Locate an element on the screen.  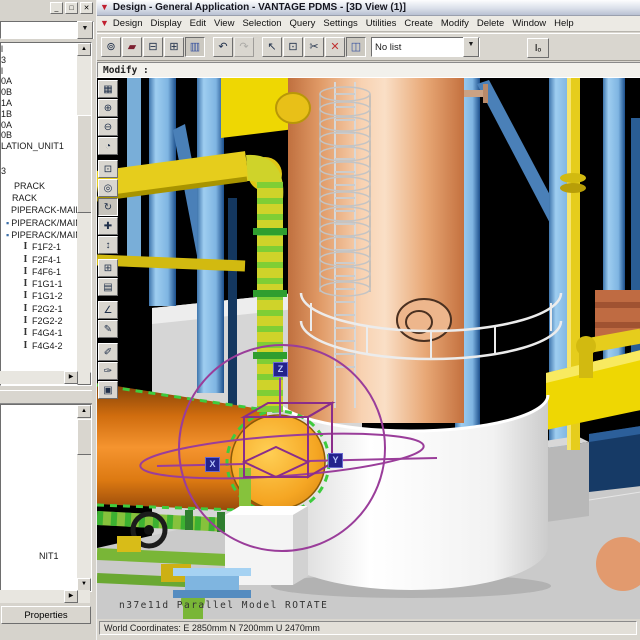
select-cursor-button: ↖ is located at coordinates (272, 47).